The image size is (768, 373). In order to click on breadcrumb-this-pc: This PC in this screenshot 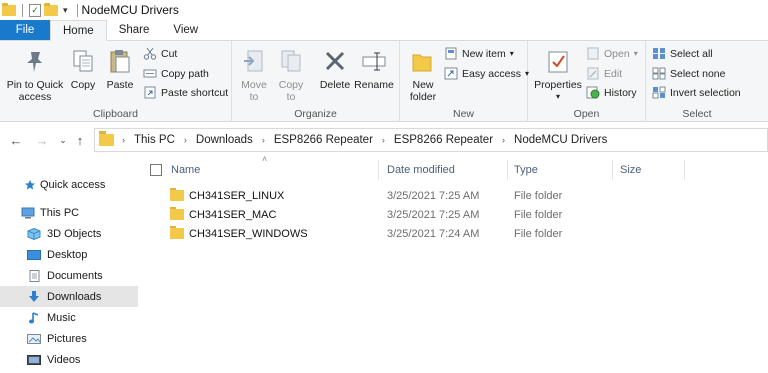, I will do `click(154, 140)`.